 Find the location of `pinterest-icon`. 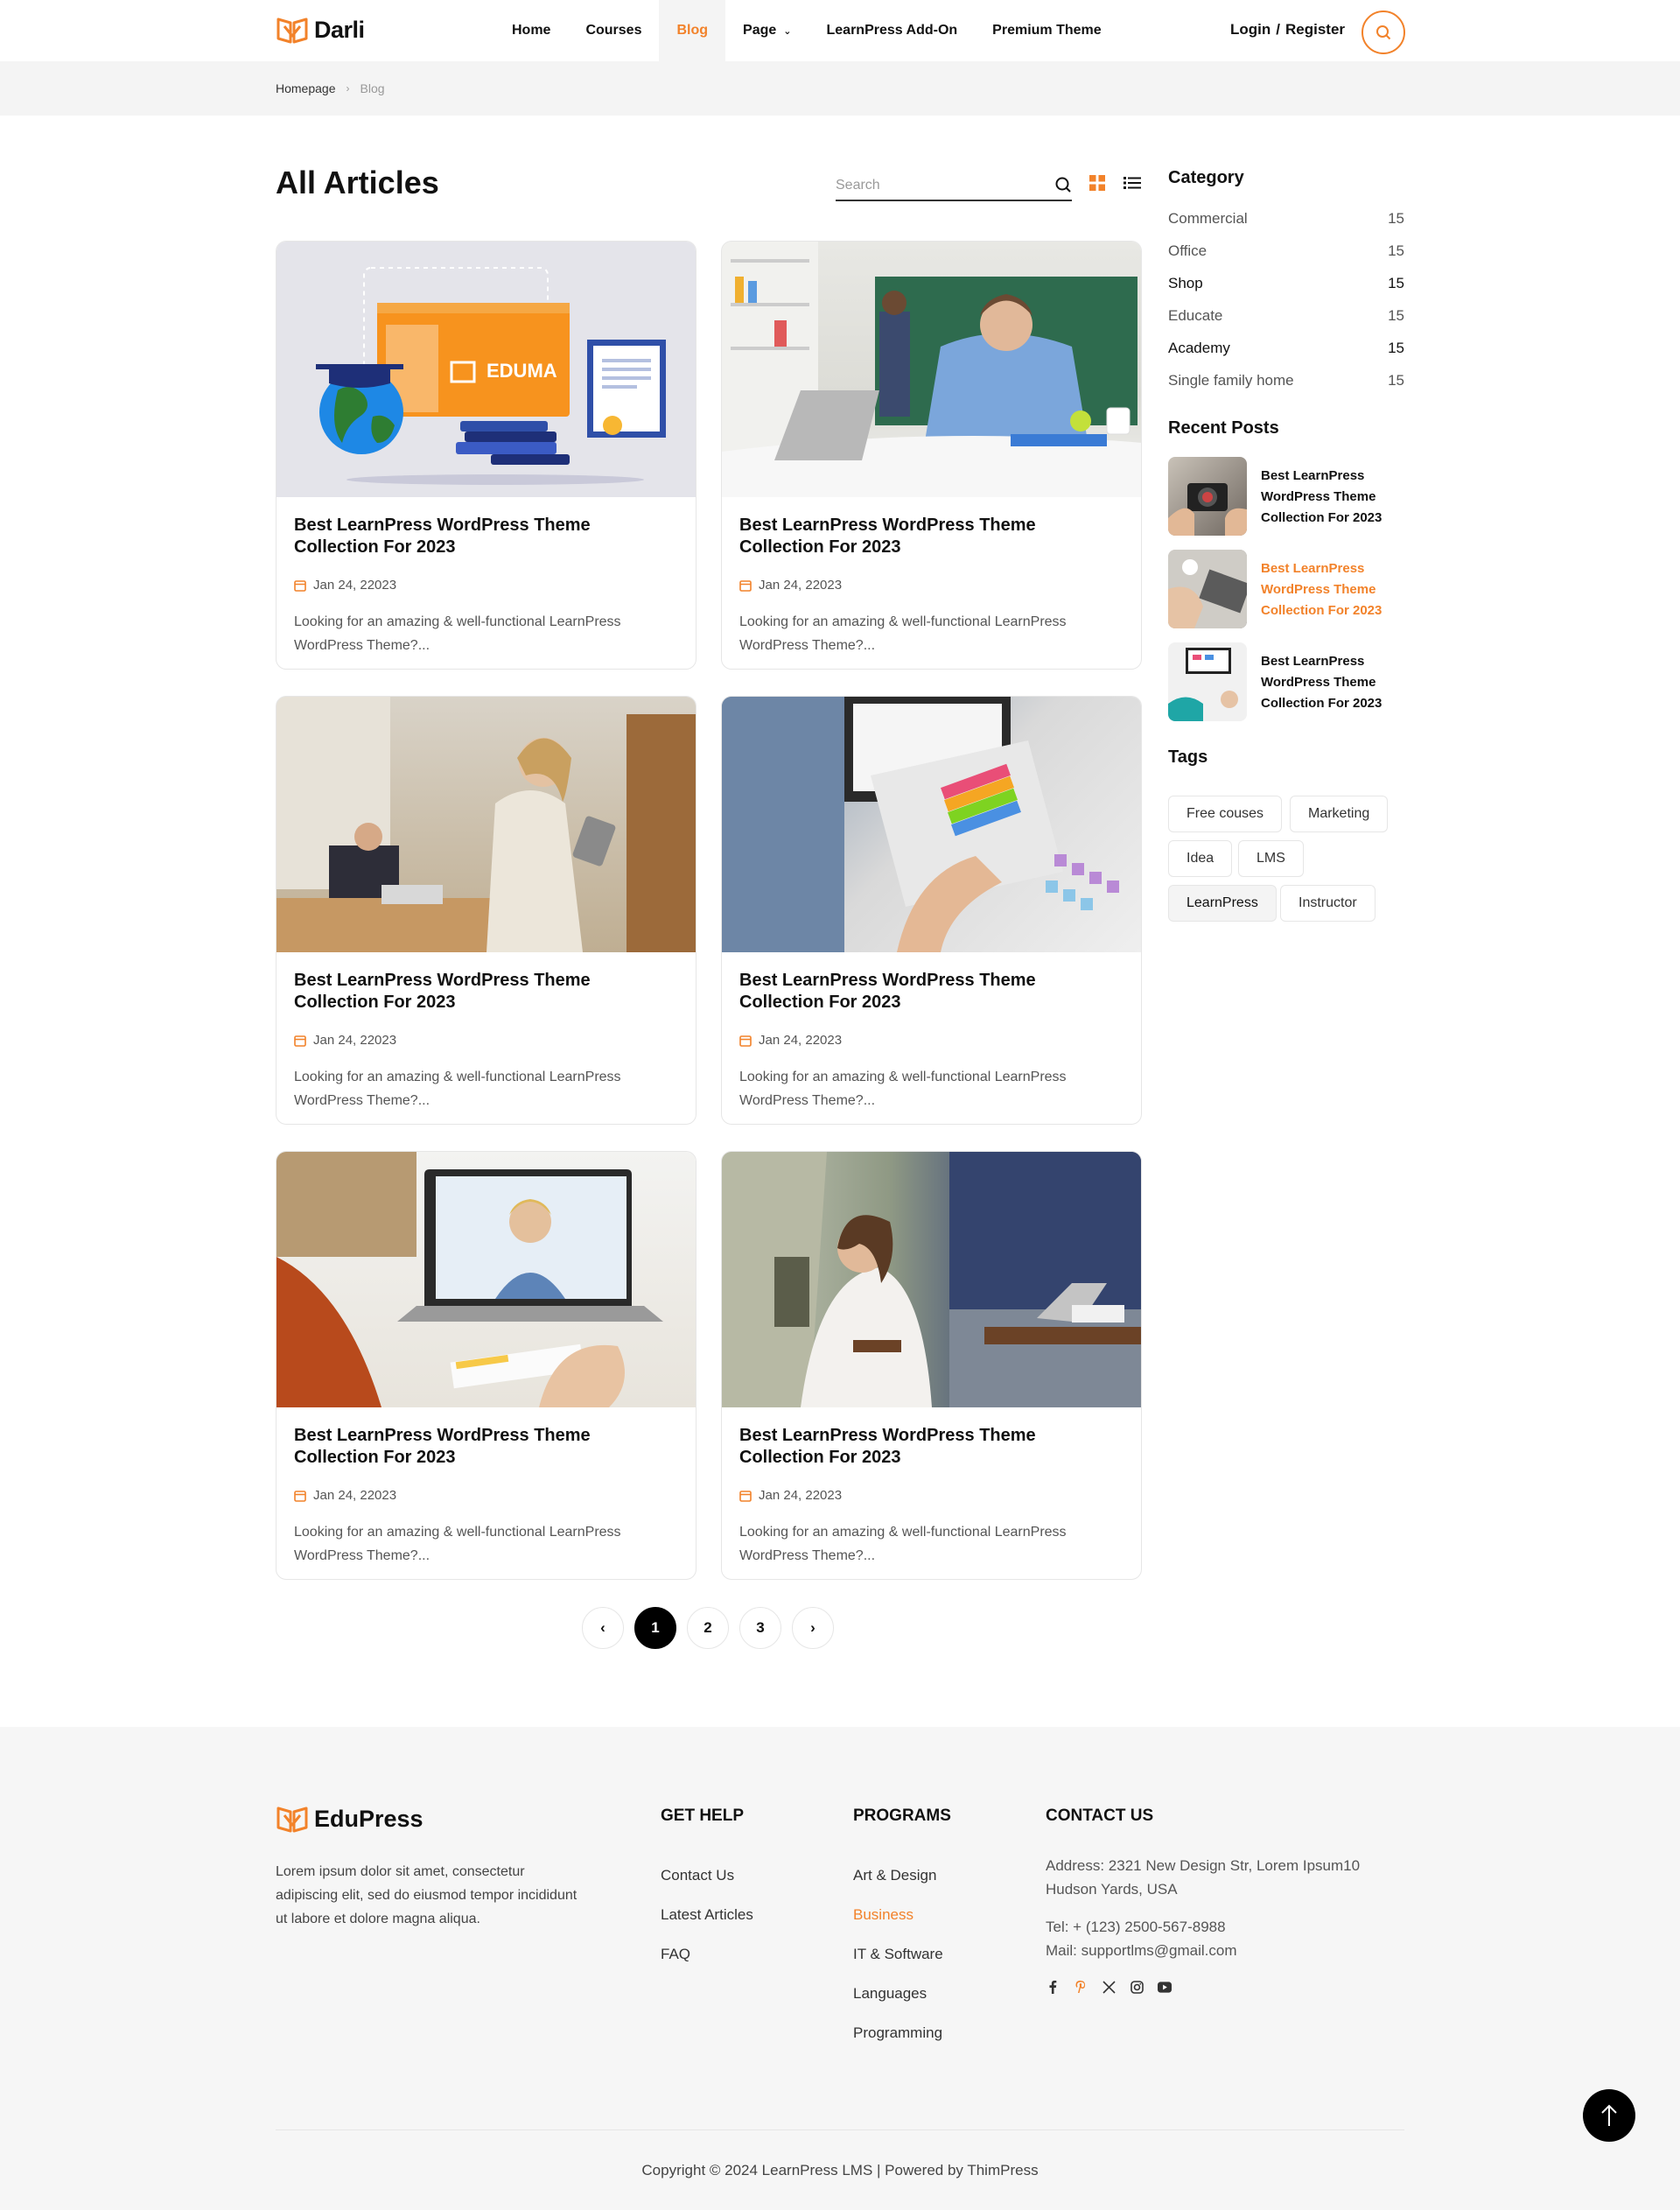

pinterest-icon is located at coordinates (1081, 1987).